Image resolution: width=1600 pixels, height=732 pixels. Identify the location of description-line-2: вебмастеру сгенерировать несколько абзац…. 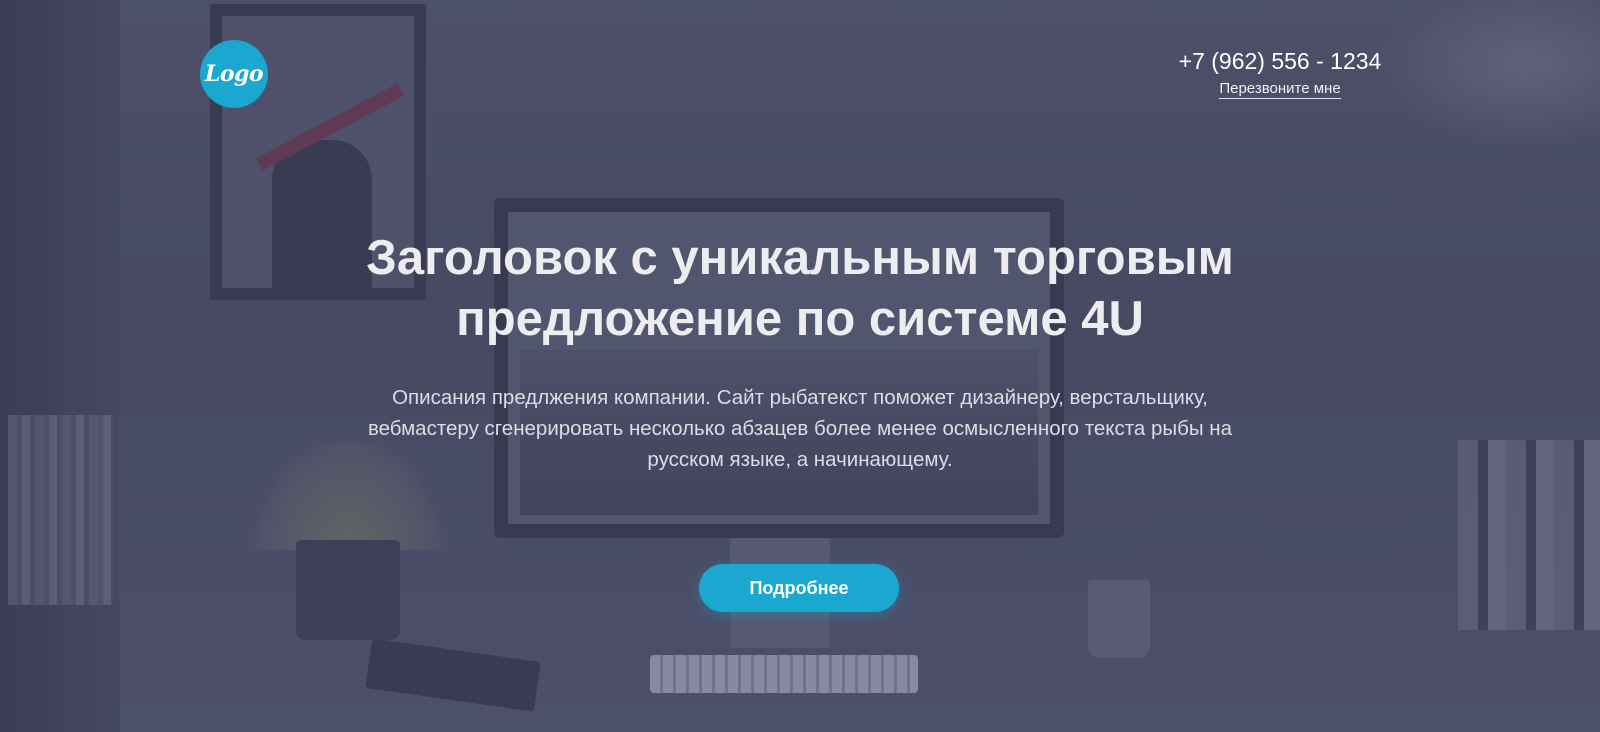
(800, 428).